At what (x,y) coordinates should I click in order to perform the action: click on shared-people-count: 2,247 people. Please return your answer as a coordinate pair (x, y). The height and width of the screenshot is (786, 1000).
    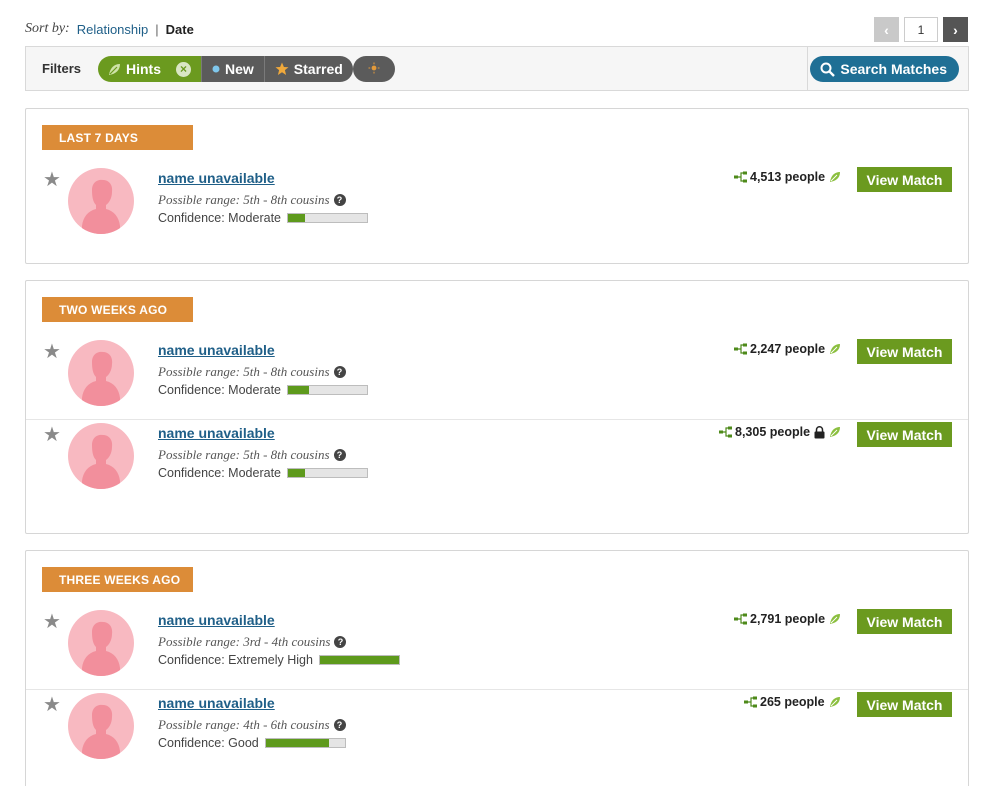
    Looking at the image, I should click on (788, 349).